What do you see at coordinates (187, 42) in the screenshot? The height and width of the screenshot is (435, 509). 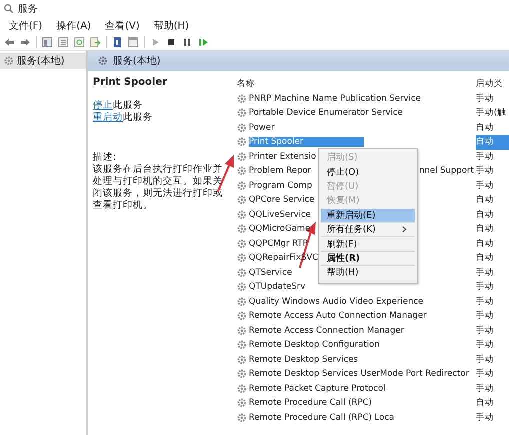 I see `pause-icon` at bounding box center [187, 42].